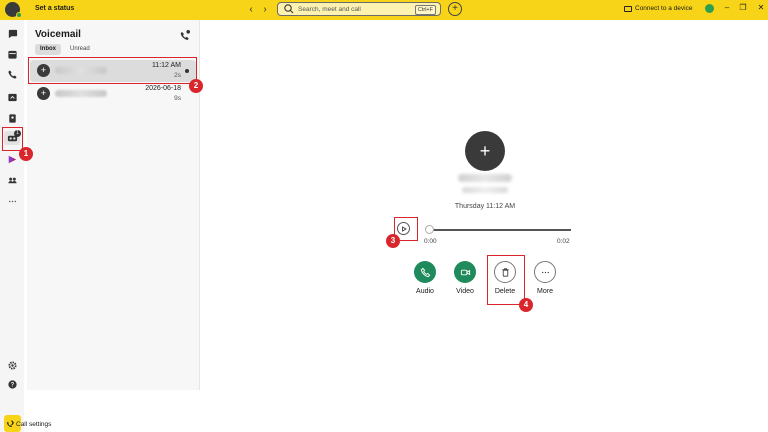 The image size is (768, 432). I want to click on people-icon, so click(12, 180).